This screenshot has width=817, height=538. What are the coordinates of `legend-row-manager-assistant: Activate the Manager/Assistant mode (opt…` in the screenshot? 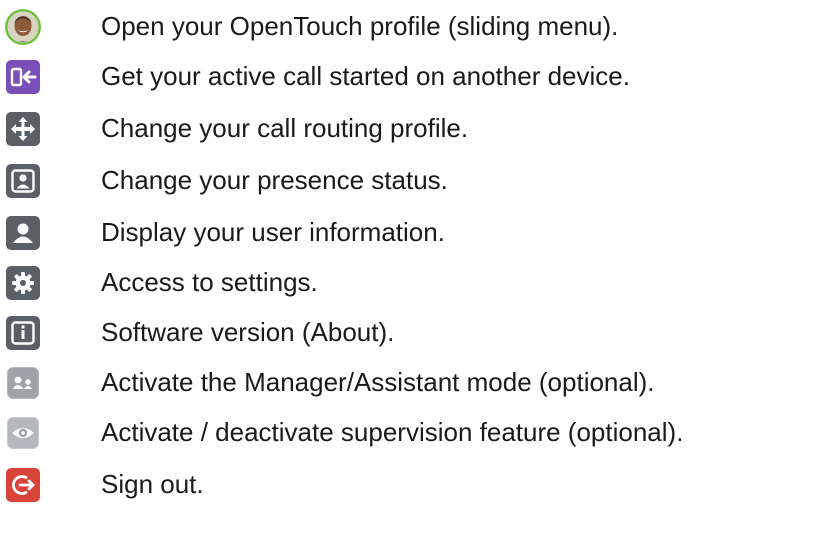 It's located at (408, 383).